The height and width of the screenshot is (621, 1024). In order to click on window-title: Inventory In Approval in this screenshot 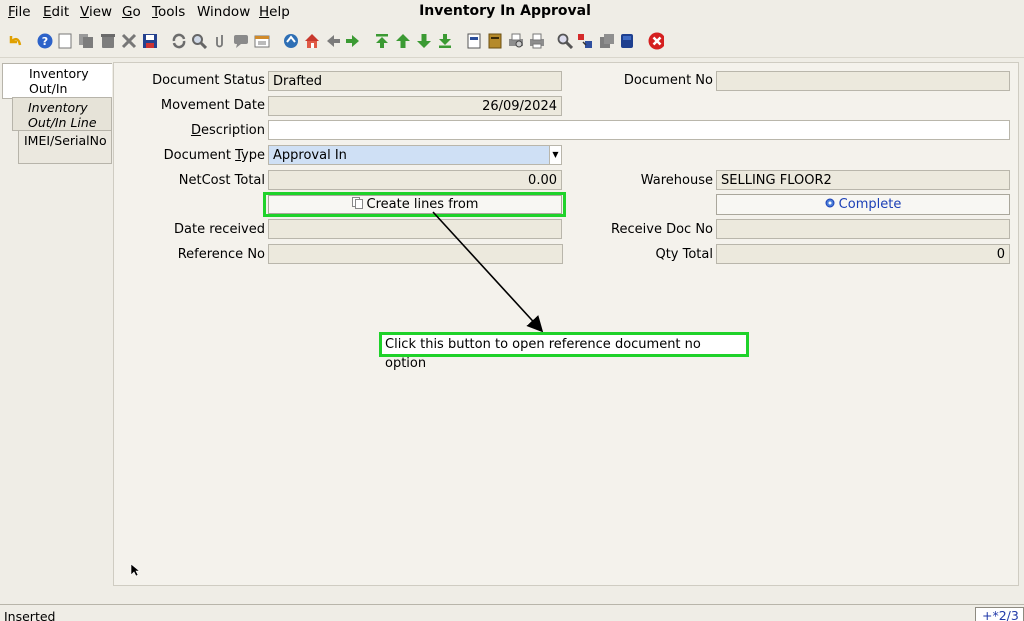, I will do `click(505, 11)`.